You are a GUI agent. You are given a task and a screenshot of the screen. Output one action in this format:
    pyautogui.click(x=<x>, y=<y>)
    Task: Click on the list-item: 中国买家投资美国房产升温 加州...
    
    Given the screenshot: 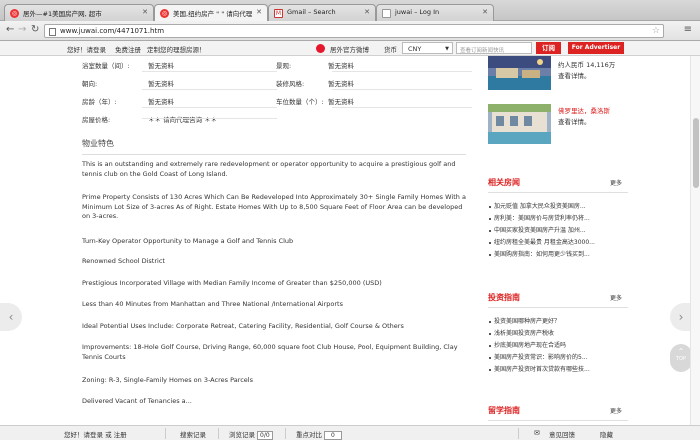 What is the action you would take?
    pyautogui.click(x=558, y=231)
    